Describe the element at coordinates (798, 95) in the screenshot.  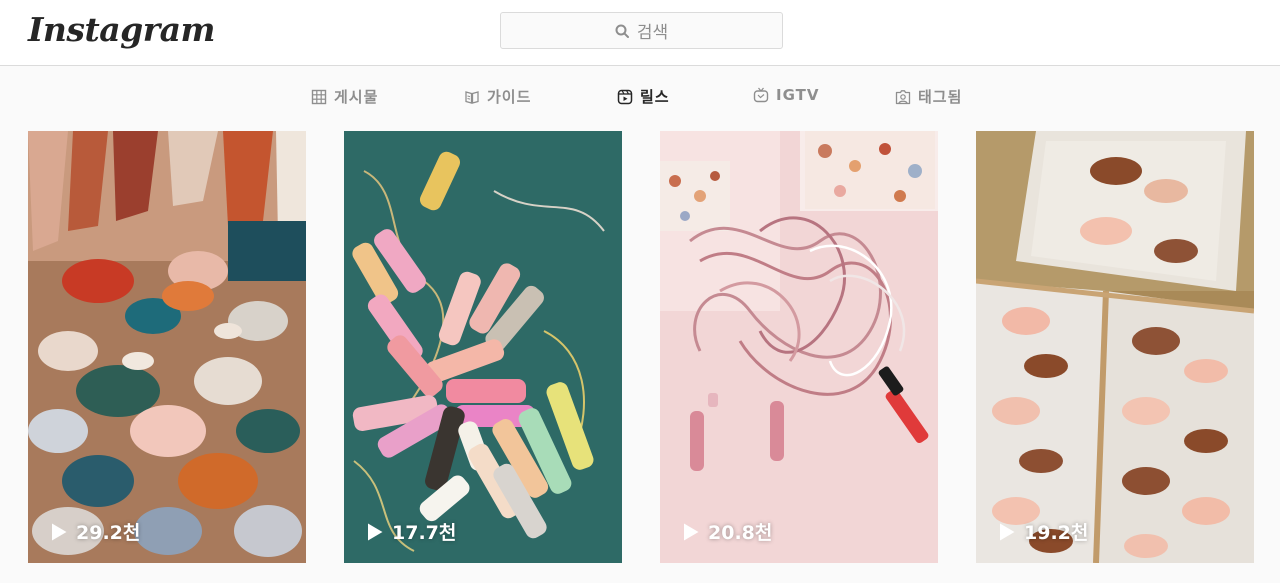
I see `tab-igtv-label: IGTV` at that location.